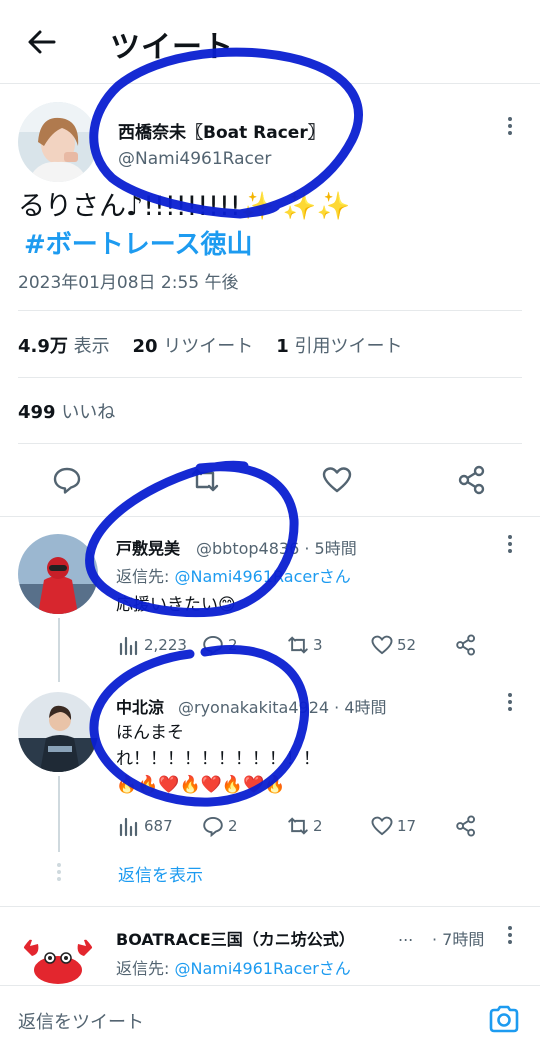  I want to click on views-count: 4.9万, so click(43, 346).